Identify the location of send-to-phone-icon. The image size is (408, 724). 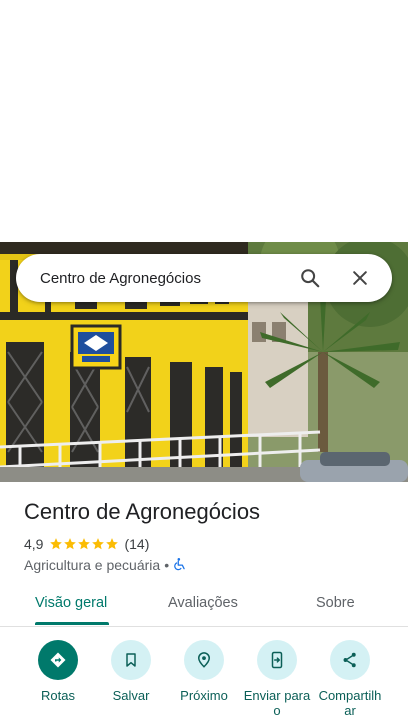
(277, 660).